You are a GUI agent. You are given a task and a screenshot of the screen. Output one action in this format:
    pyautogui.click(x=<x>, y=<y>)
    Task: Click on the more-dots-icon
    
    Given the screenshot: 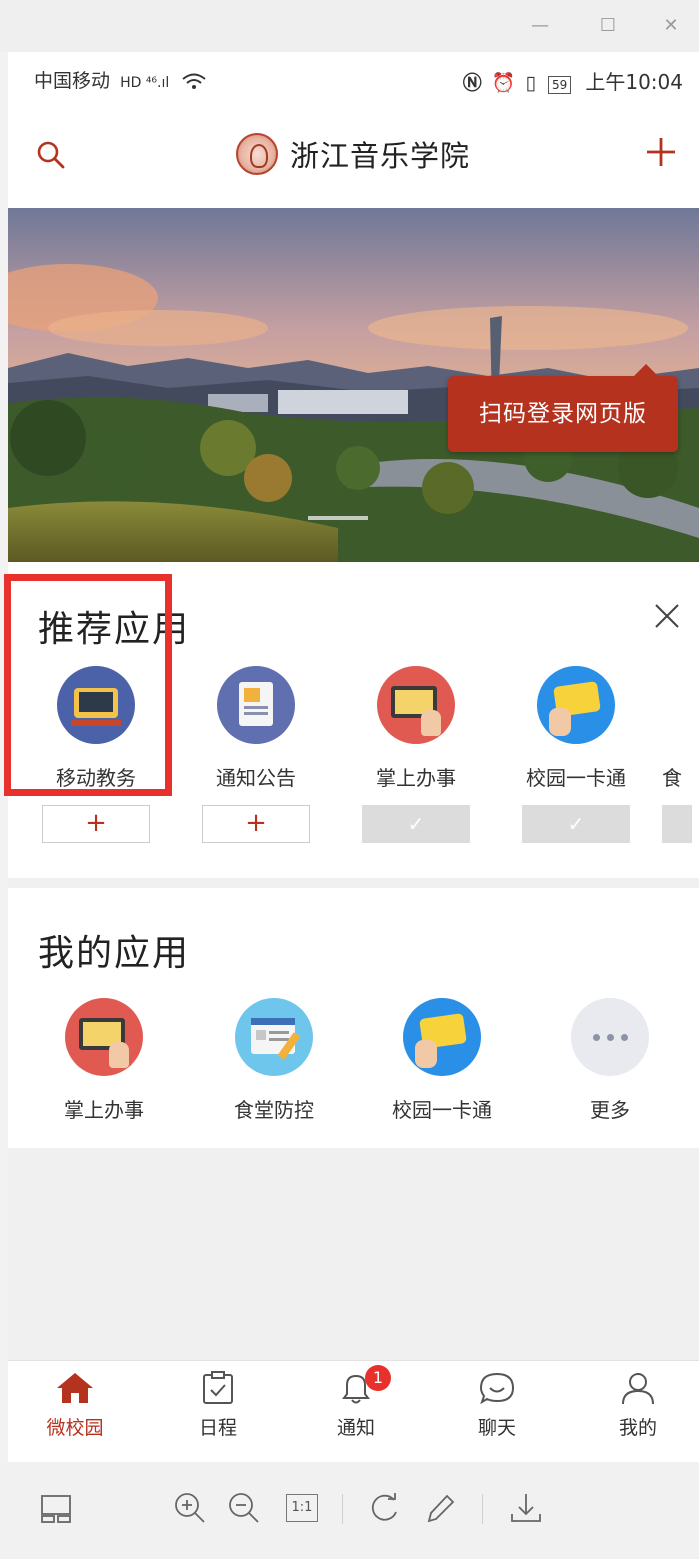 What is the action you would take?
    pyautogui.click(x=610, y=1037)
    